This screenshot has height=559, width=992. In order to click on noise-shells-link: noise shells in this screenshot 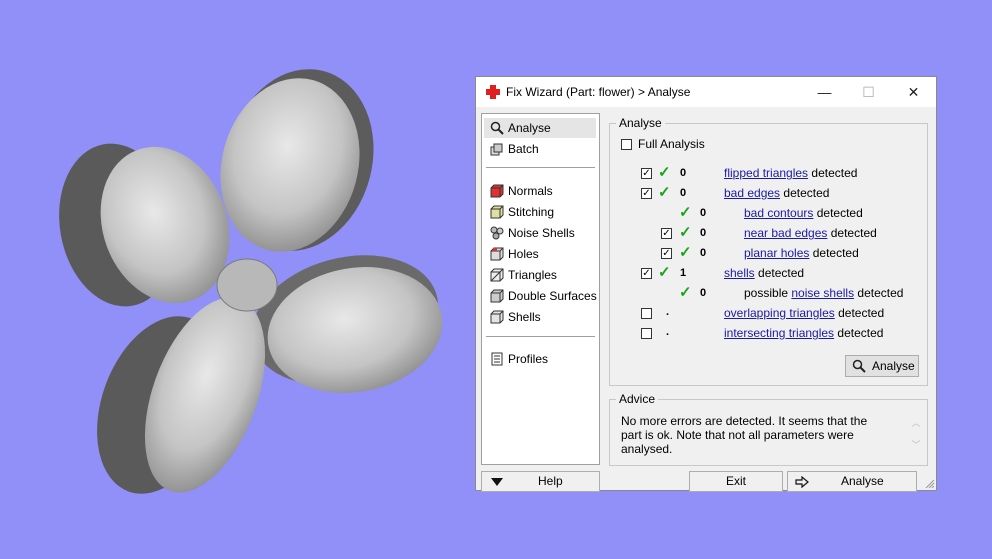, I will do `click(822, 293)`.